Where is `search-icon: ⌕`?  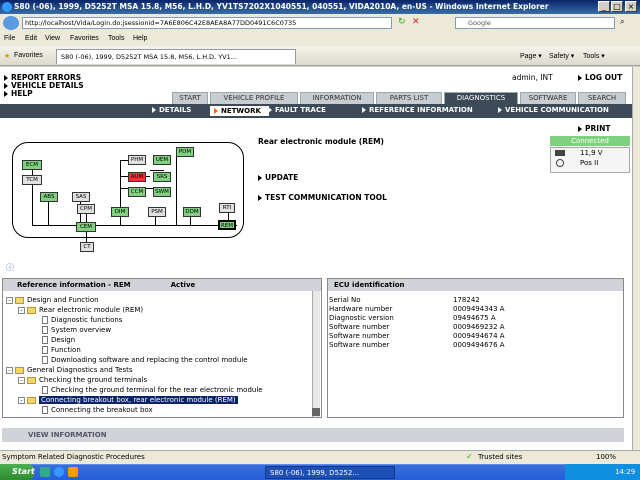
search-icon: ⌕ is located at coordinates (622, 22).